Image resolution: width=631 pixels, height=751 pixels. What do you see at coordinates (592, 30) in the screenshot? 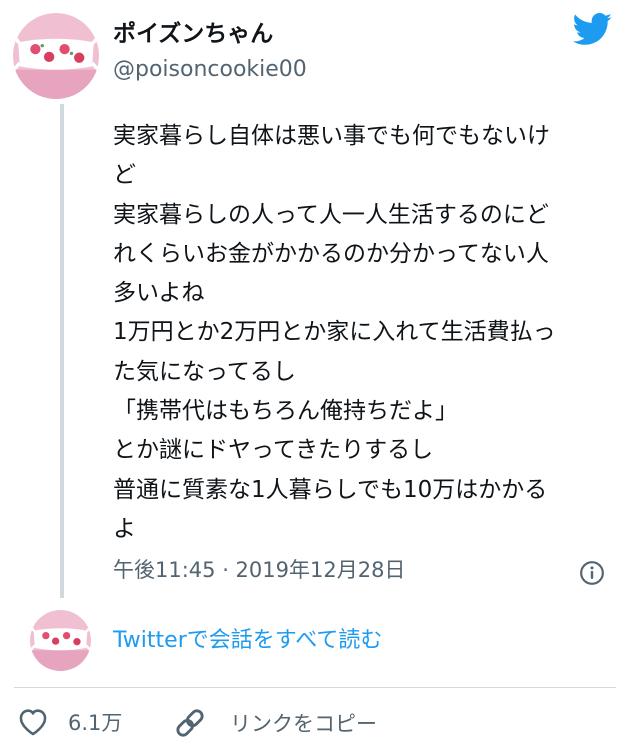
I see `twitter-bird-icon` at bounding box center [592, 30].